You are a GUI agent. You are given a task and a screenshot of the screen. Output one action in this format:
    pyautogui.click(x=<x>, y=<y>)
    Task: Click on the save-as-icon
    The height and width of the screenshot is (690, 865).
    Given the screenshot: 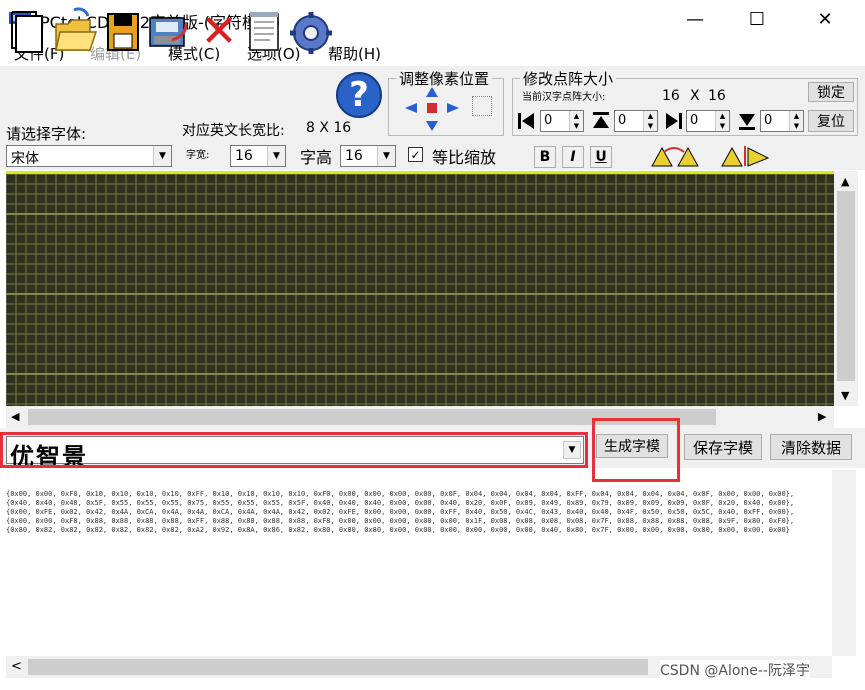 What is the action you would take?
    pyautogui.click(x=169, y=31)
    